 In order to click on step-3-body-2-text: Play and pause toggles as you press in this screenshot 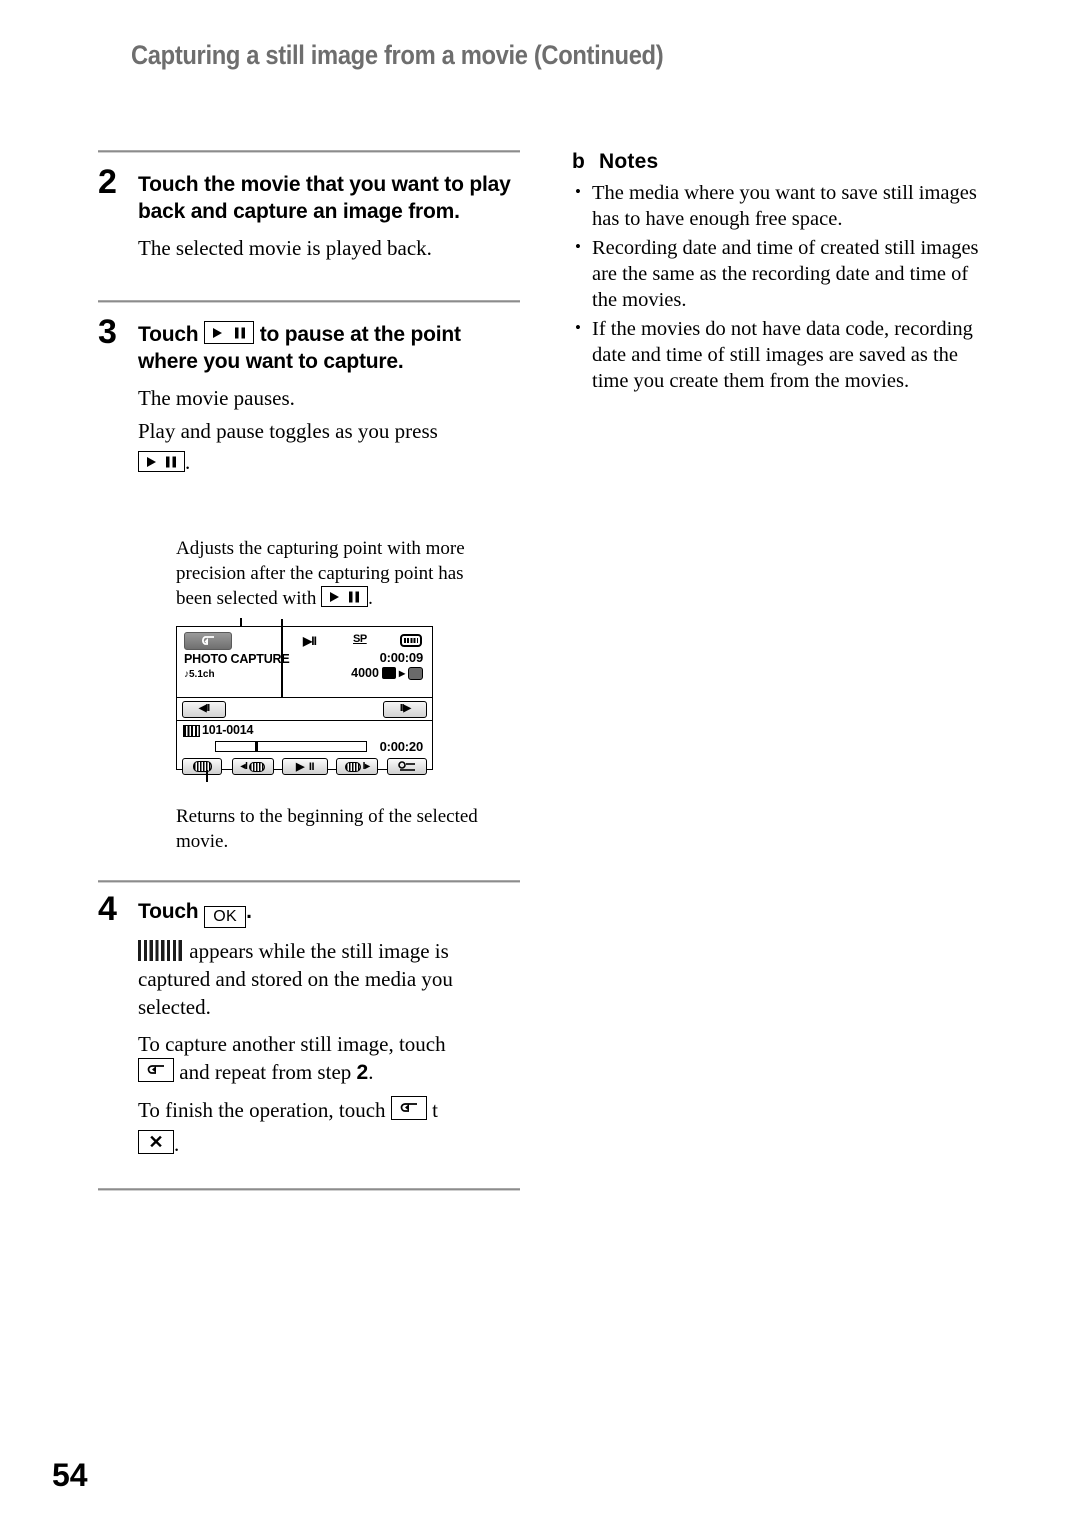, I will do `click(288, 431)`.